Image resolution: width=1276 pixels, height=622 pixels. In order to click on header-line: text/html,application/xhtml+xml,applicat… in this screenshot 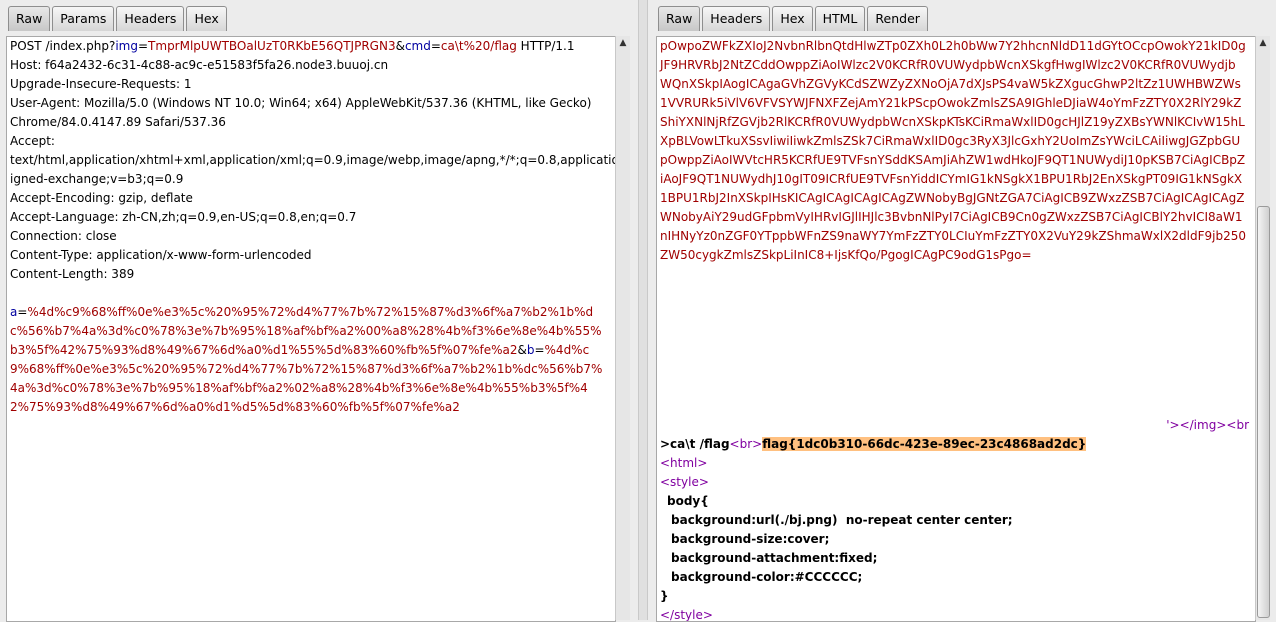, I will do `click(313, 160)`.